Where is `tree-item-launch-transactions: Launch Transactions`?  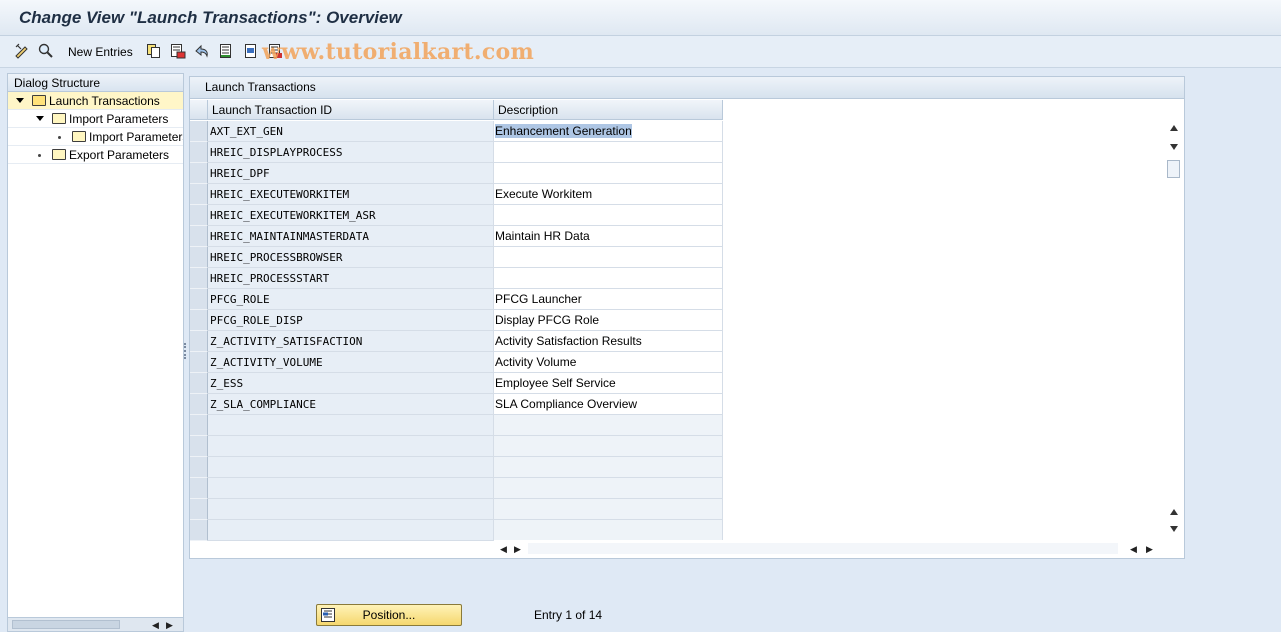
tree-item-launch-transactions: Launch Transactions is located at coordinates (95, 101).